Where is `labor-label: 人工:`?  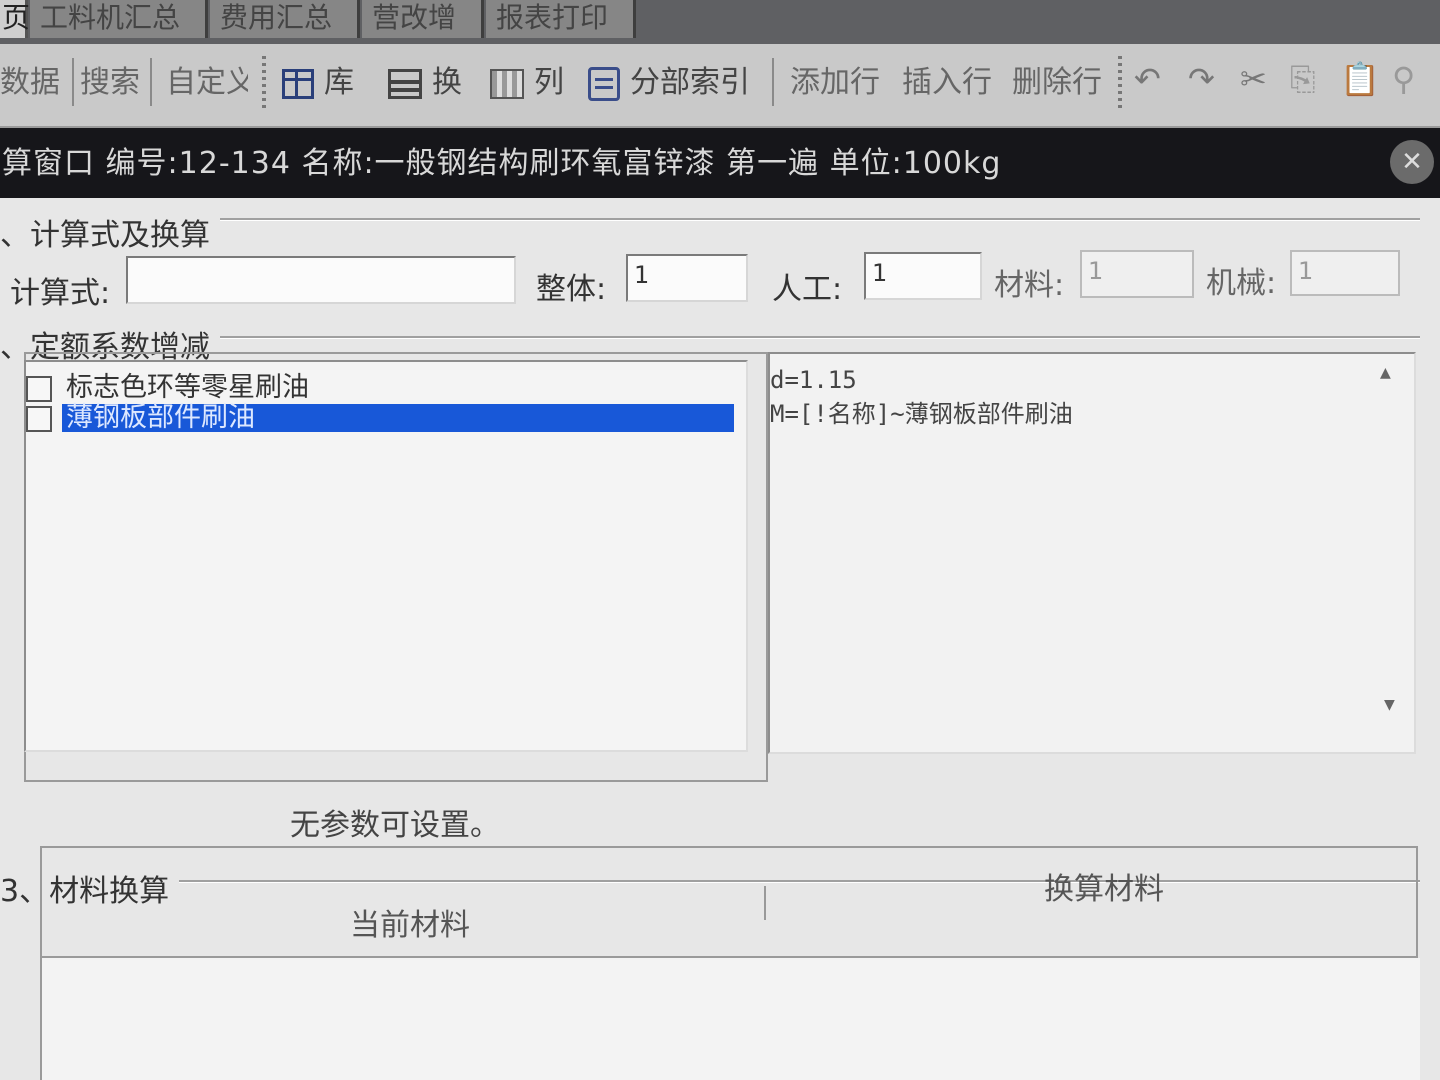 labor-label: 人工: is located at coordinates (807, 289).